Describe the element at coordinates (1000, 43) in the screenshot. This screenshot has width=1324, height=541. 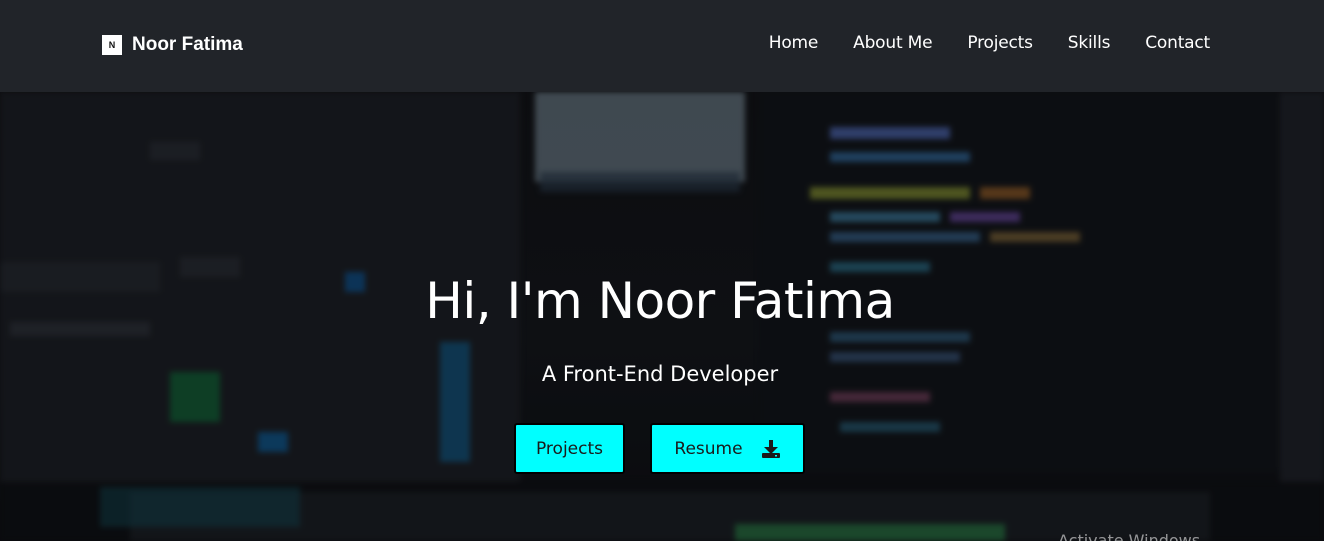
I see `nav-link-projects: Projects` at that location.